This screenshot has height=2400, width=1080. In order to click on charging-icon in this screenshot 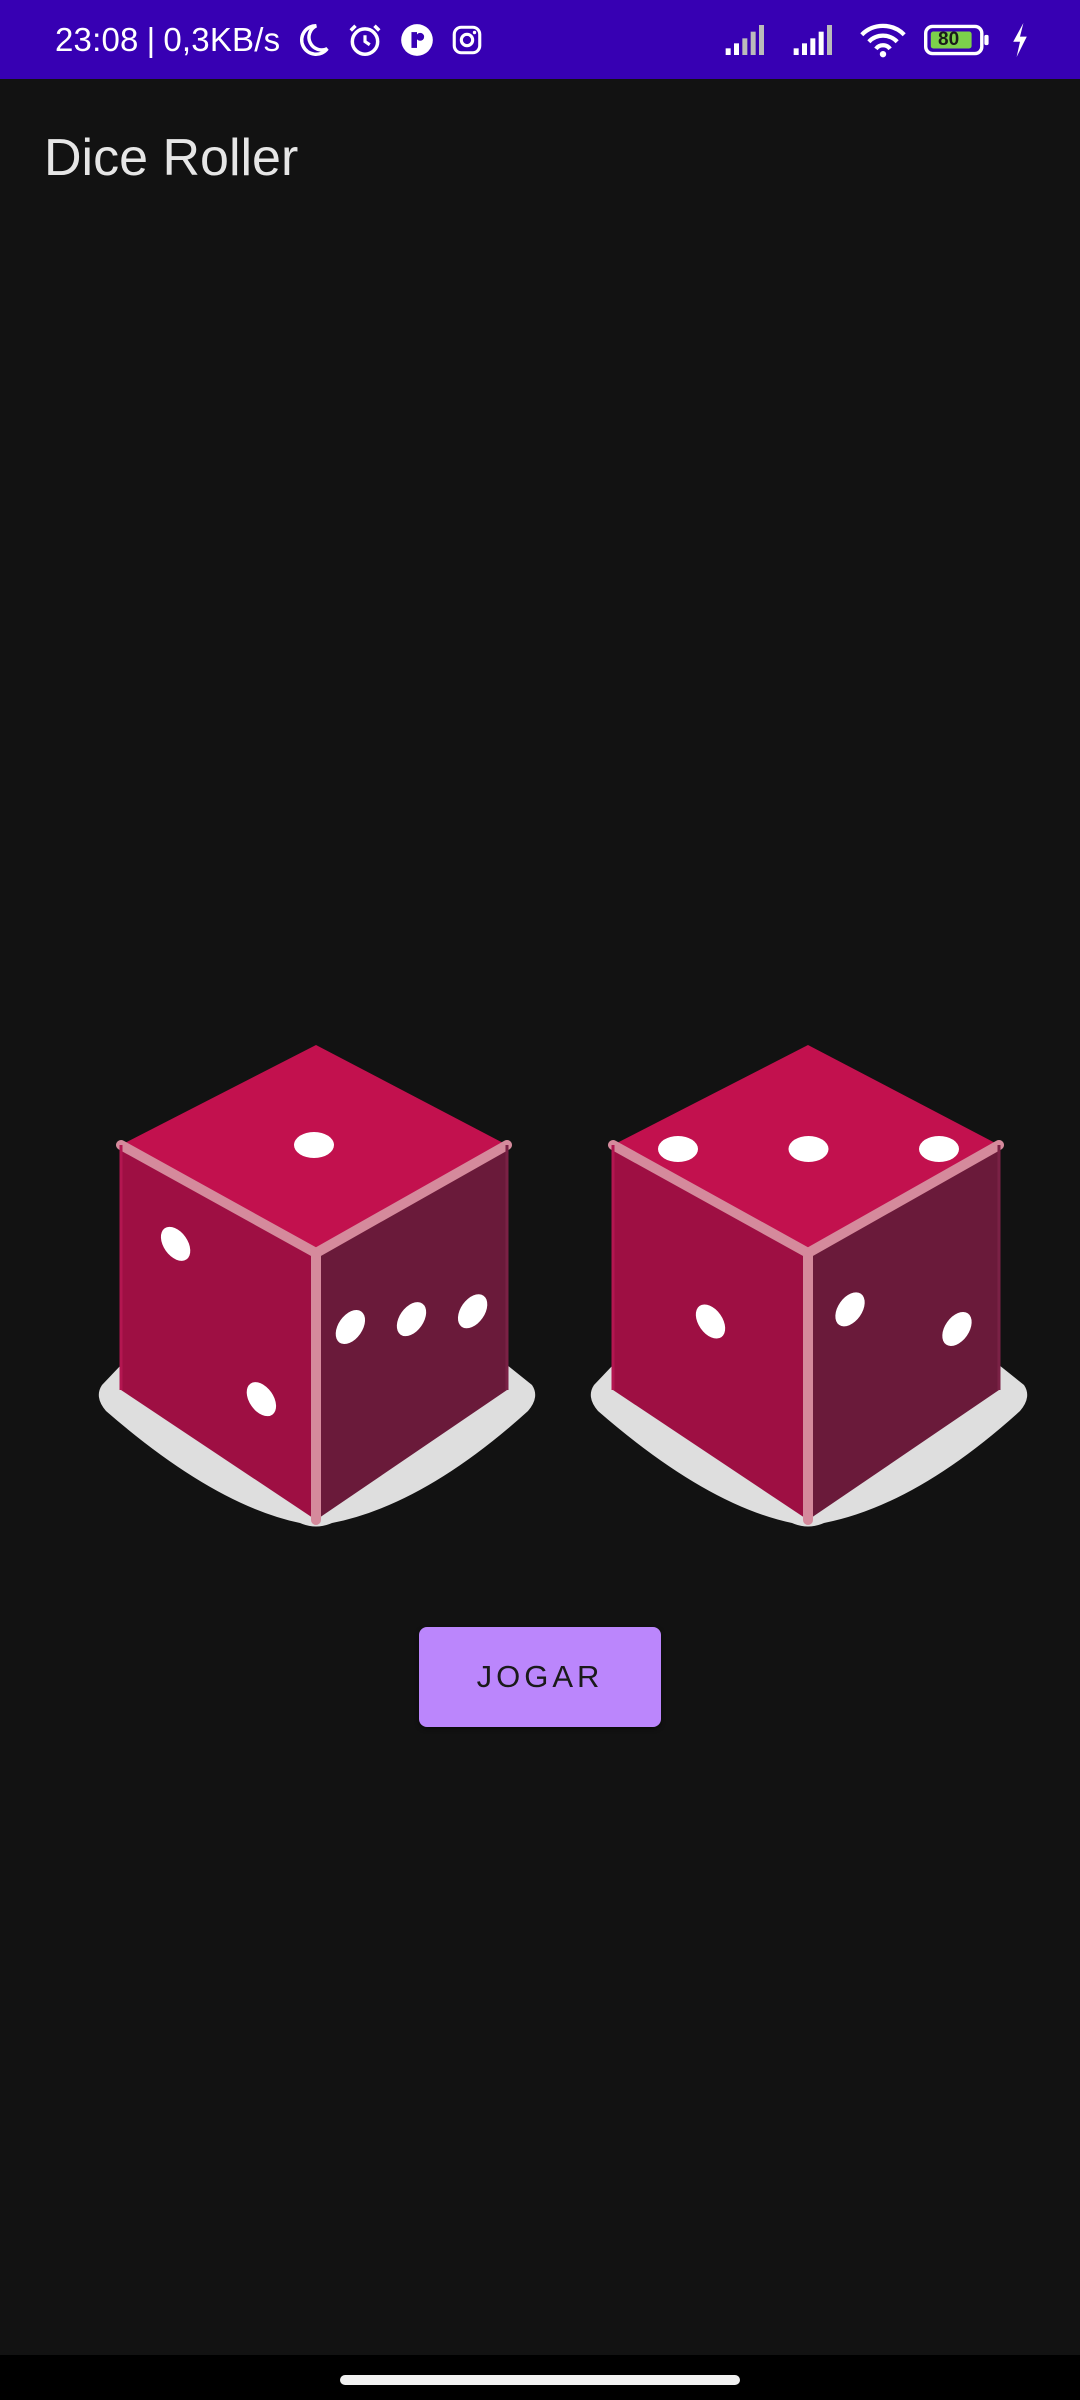, I will do `click(1020, 39)`.